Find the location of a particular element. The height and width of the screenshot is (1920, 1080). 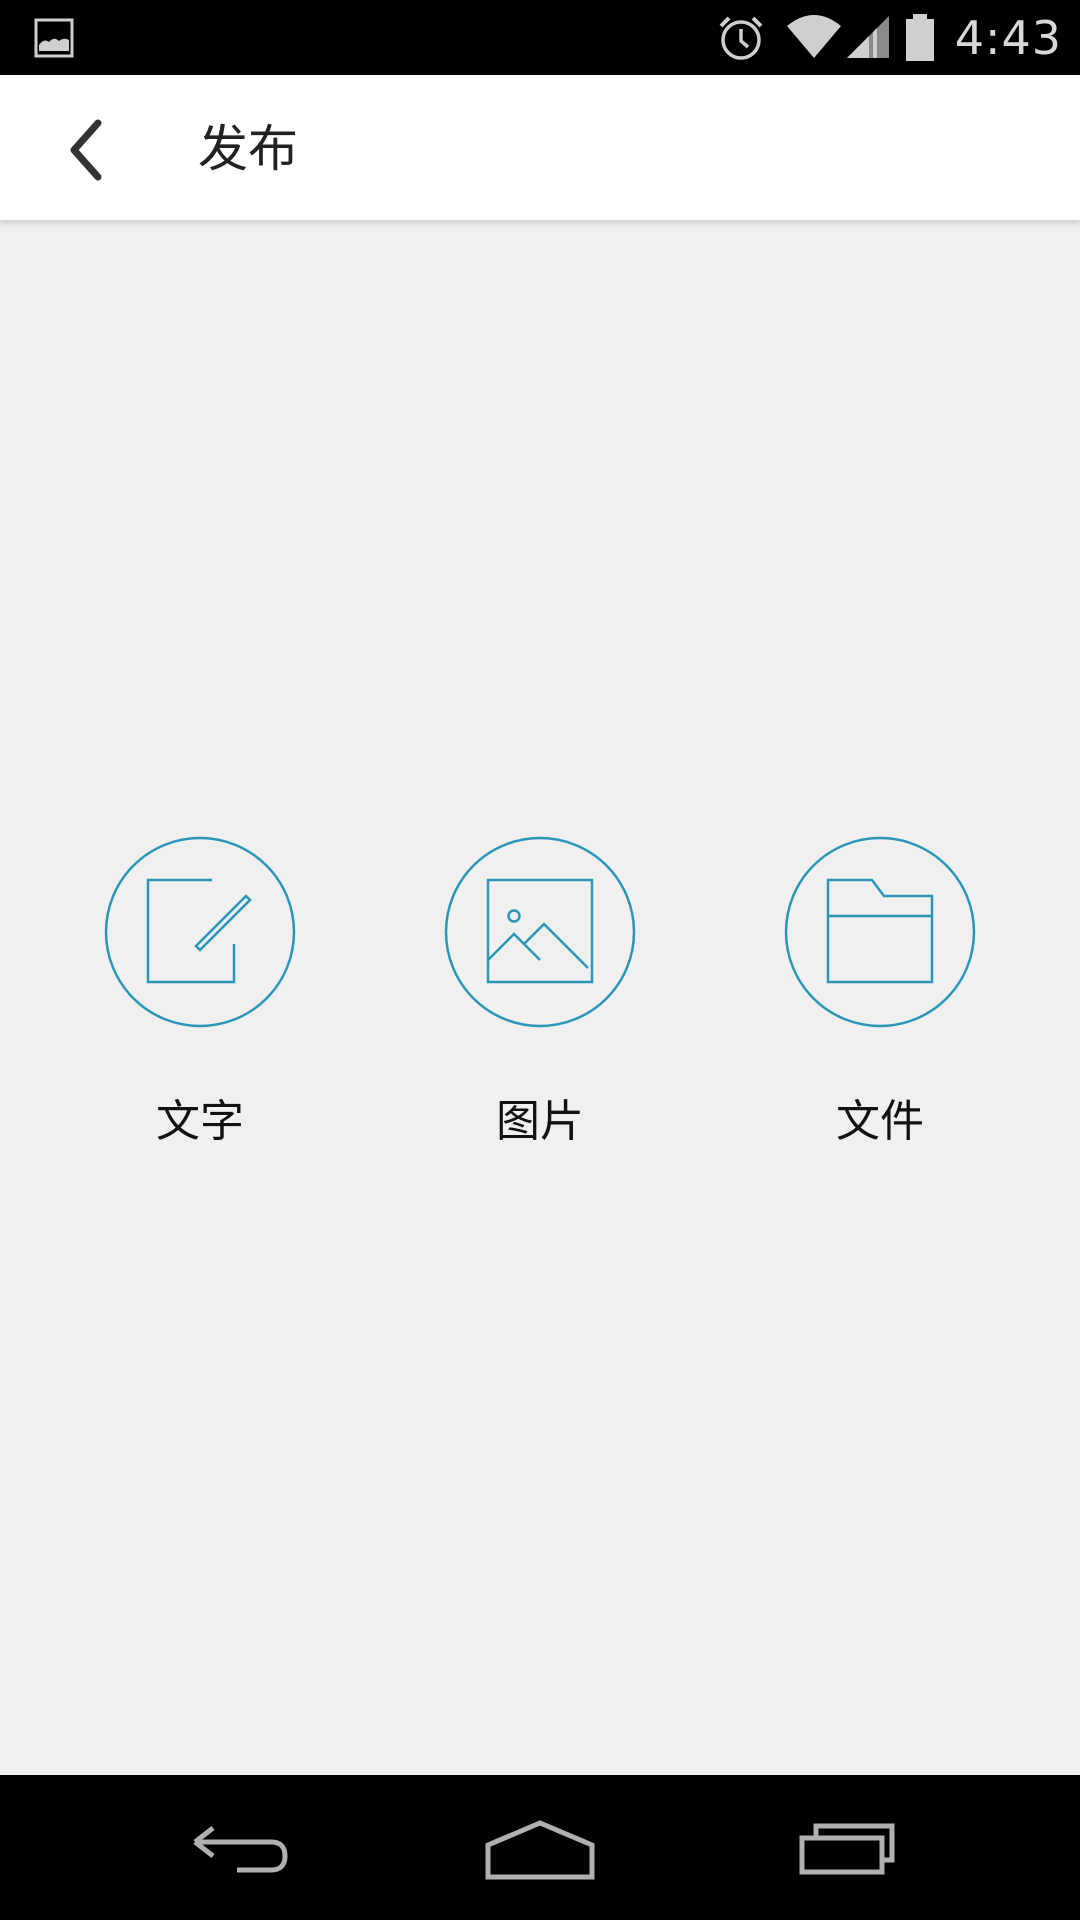

image-option-label: 图片 is located at coordinates (540, 1121).